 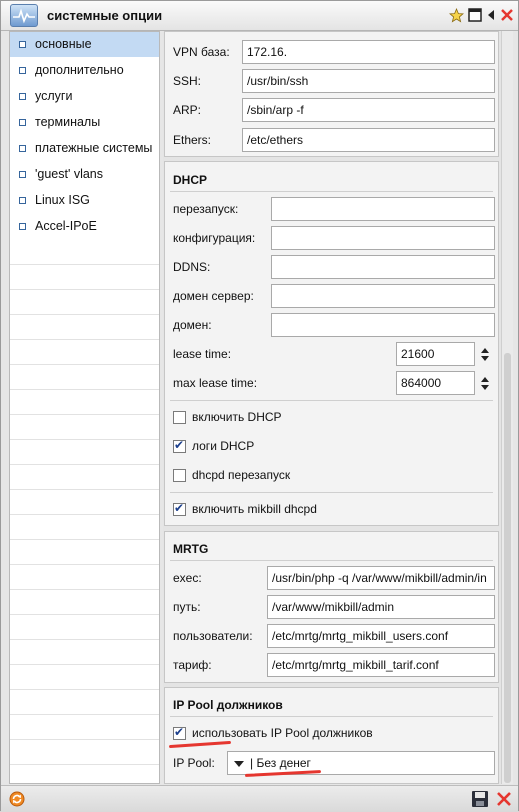 I want to click on sidebar-item-label: платежные системы, so click(x=94, y=148).